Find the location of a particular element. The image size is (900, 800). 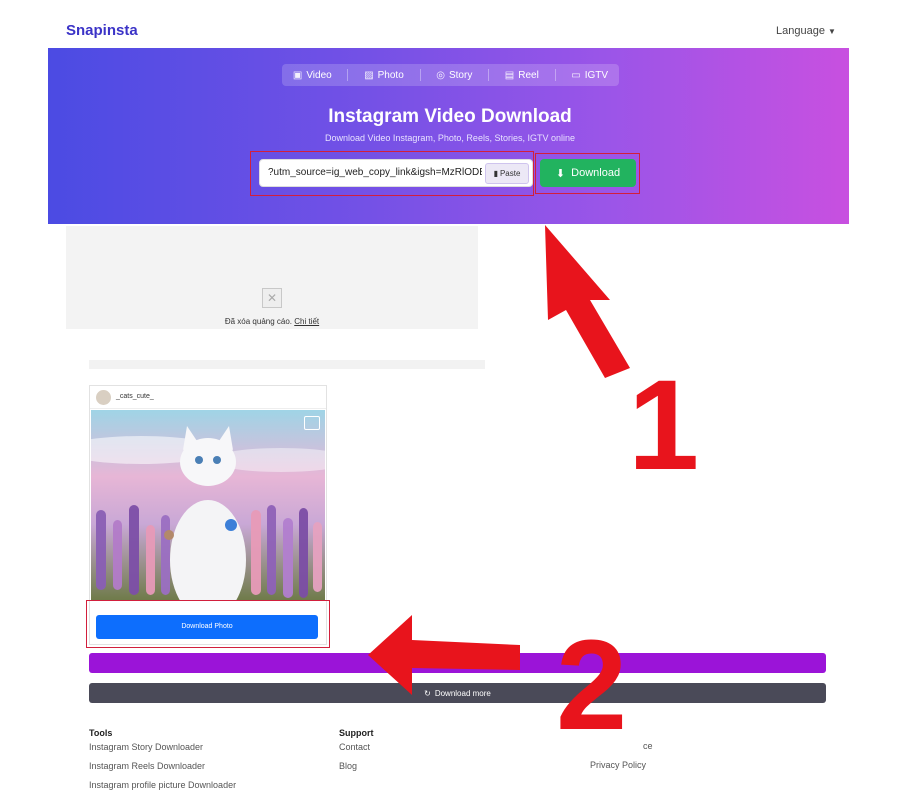

step-number-2: 2 is located at coordinates (592, 685).